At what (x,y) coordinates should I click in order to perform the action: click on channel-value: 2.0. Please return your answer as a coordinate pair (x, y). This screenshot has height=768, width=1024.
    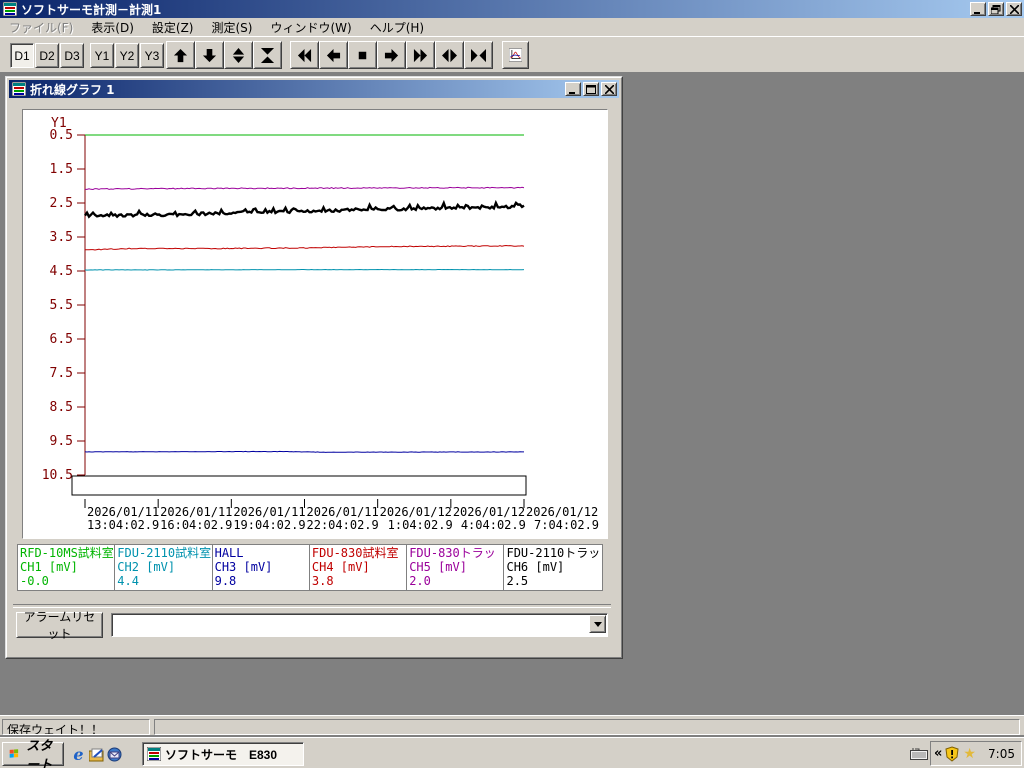
    Looking at the image, I should click on (420, 581).